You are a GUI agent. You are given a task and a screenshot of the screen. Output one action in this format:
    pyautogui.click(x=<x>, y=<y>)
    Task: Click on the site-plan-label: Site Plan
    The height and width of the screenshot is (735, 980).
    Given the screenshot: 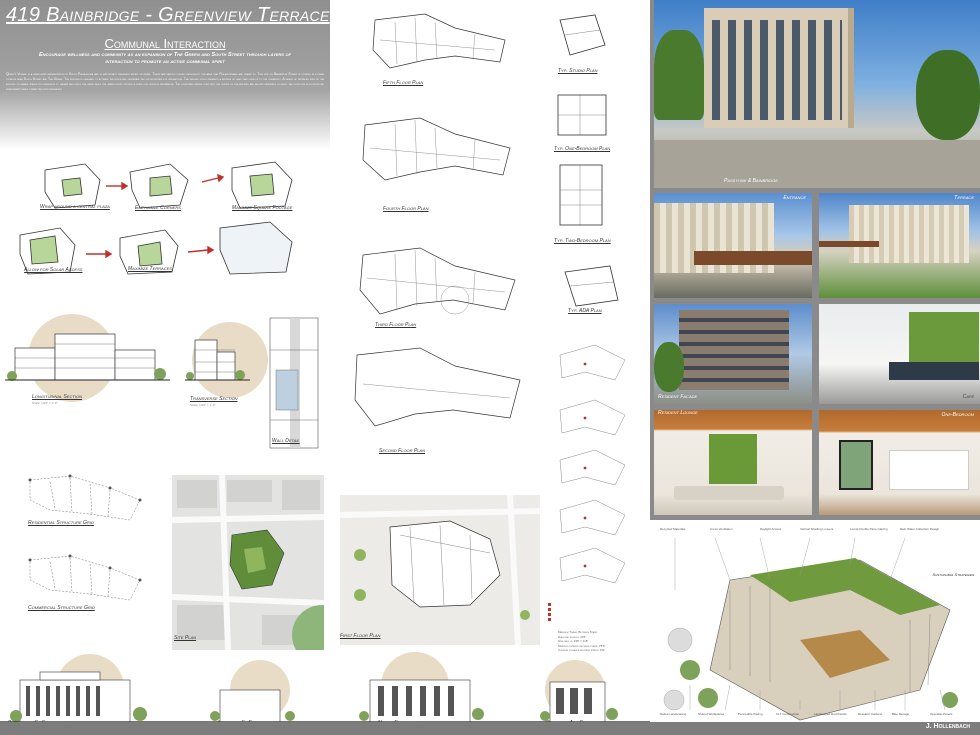 What is the action you would take?
    pyautogui.click(x=185, y=638)
    